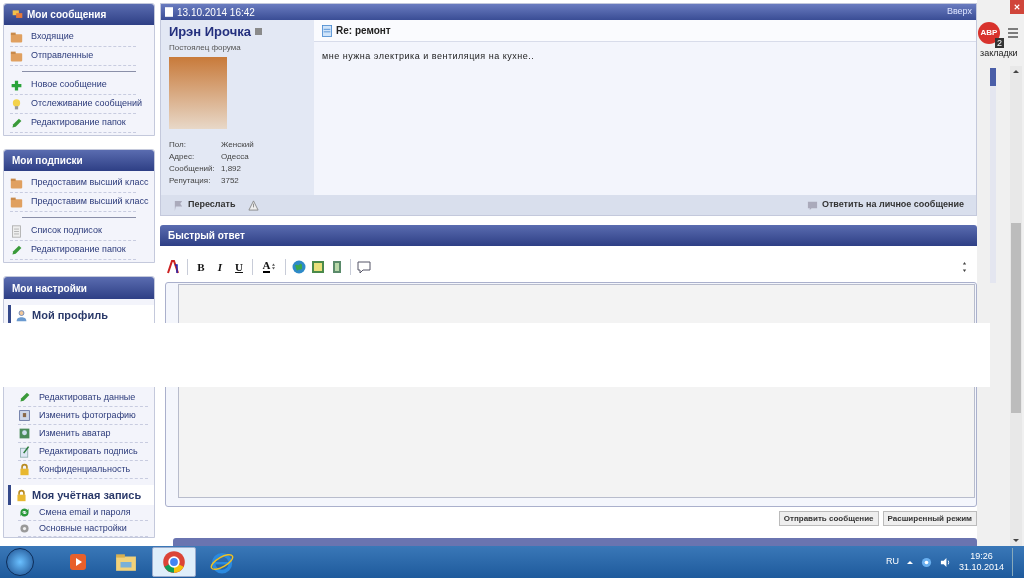 The image size is (1024, 578). What do you see at coordinates (981, 562) in the screenshot?
I see `clock: 19:26 31.10.2014` at bounding box center [981, 562].